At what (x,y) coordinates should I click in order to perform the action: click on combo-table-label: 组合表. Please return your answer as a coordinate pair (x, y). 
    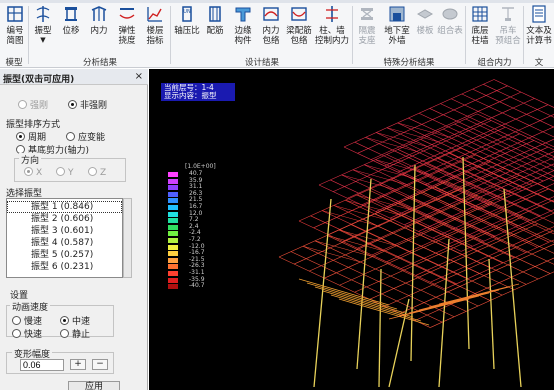
    Looking at the image, I should click on (450, 31).